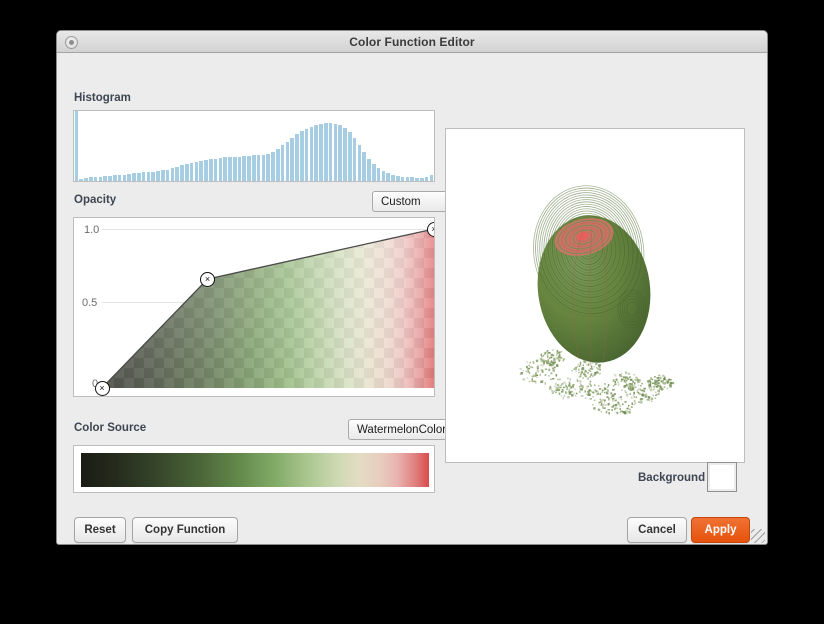 The height and width of the screenshot is (624, 824). Describe the element at coordinates (401, 201) in the screenshot. I see `opacity-preset-value: Custom` at that location.